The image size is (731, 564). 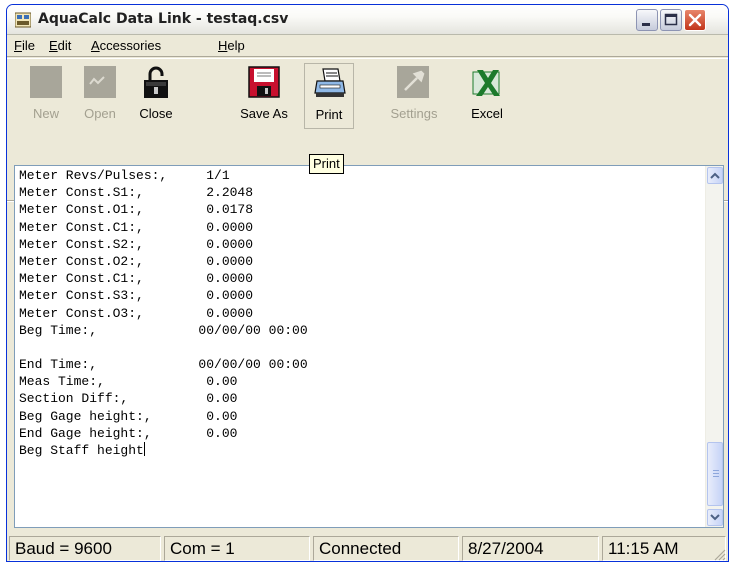 What do you see at coordinates (136, 261) in the screenshot?
I see `document-line: Meter Const.O2:, 0.0000` at bounding box center [136, 261].